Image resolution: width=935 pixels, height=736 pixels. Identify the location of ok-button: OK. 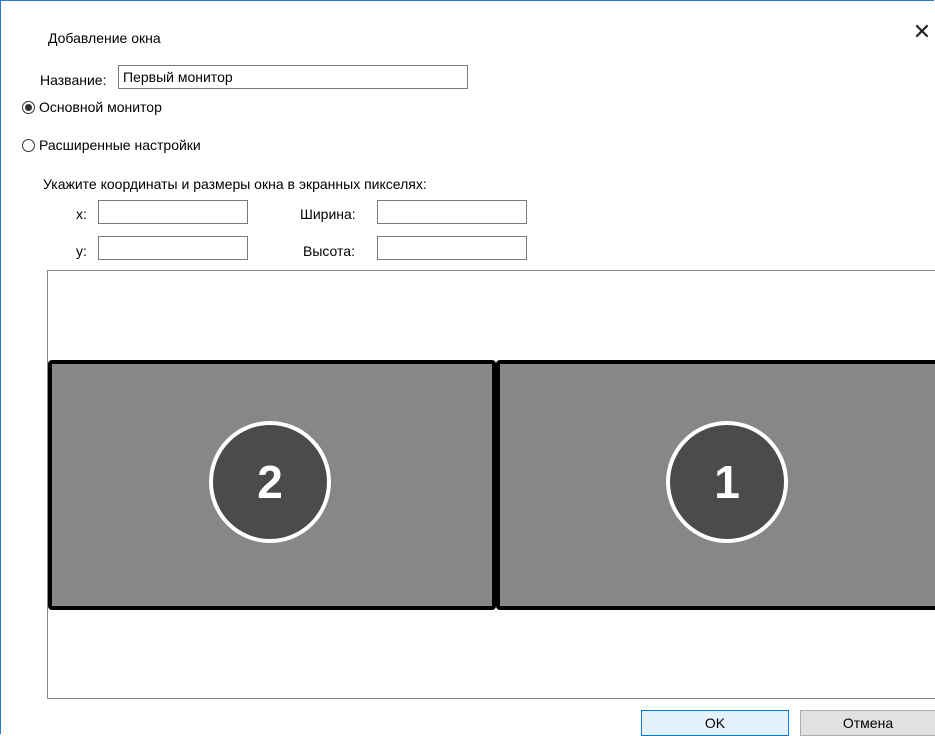
(715, 723).